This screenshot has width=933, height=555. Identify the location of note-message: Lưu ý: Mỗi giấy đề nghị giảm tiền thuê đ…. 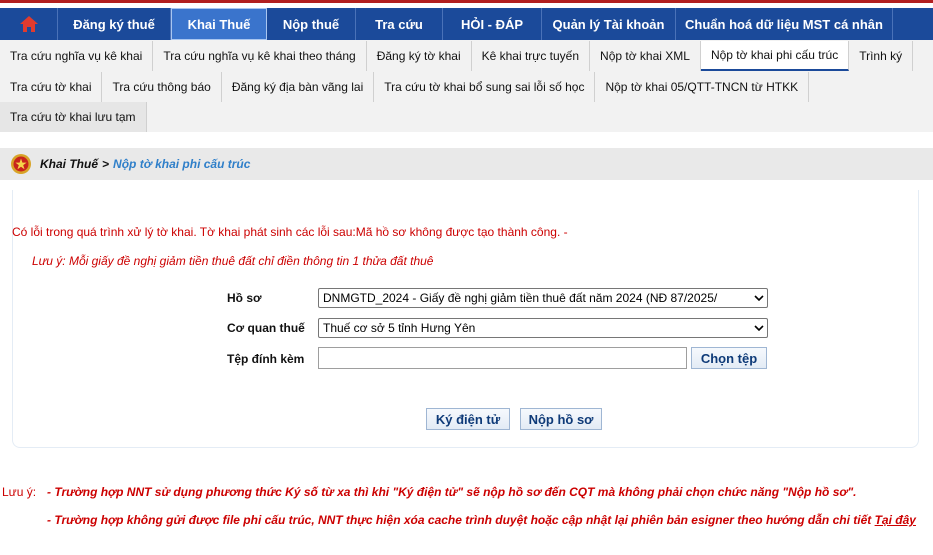
(233, 261).